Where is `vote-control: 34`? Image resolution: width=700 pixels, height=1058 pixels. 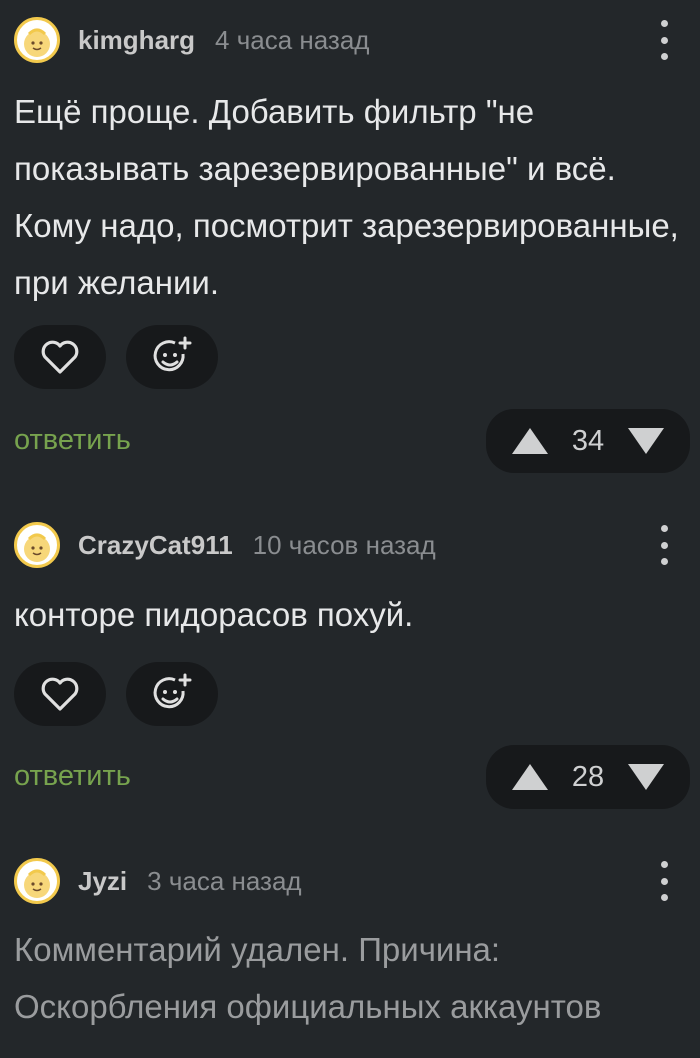 vote-control: 34 is located at coordinates (588, 441).